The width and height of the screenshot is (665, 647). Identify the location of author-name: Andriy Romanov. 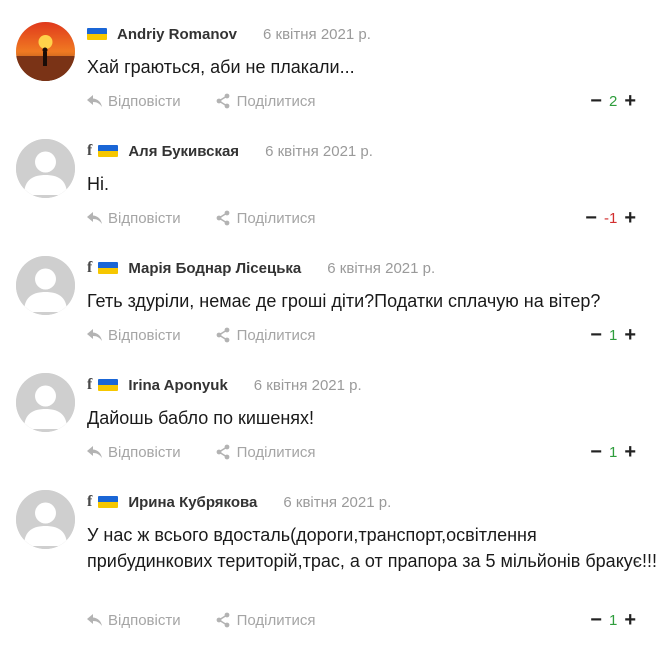
(177, 34).